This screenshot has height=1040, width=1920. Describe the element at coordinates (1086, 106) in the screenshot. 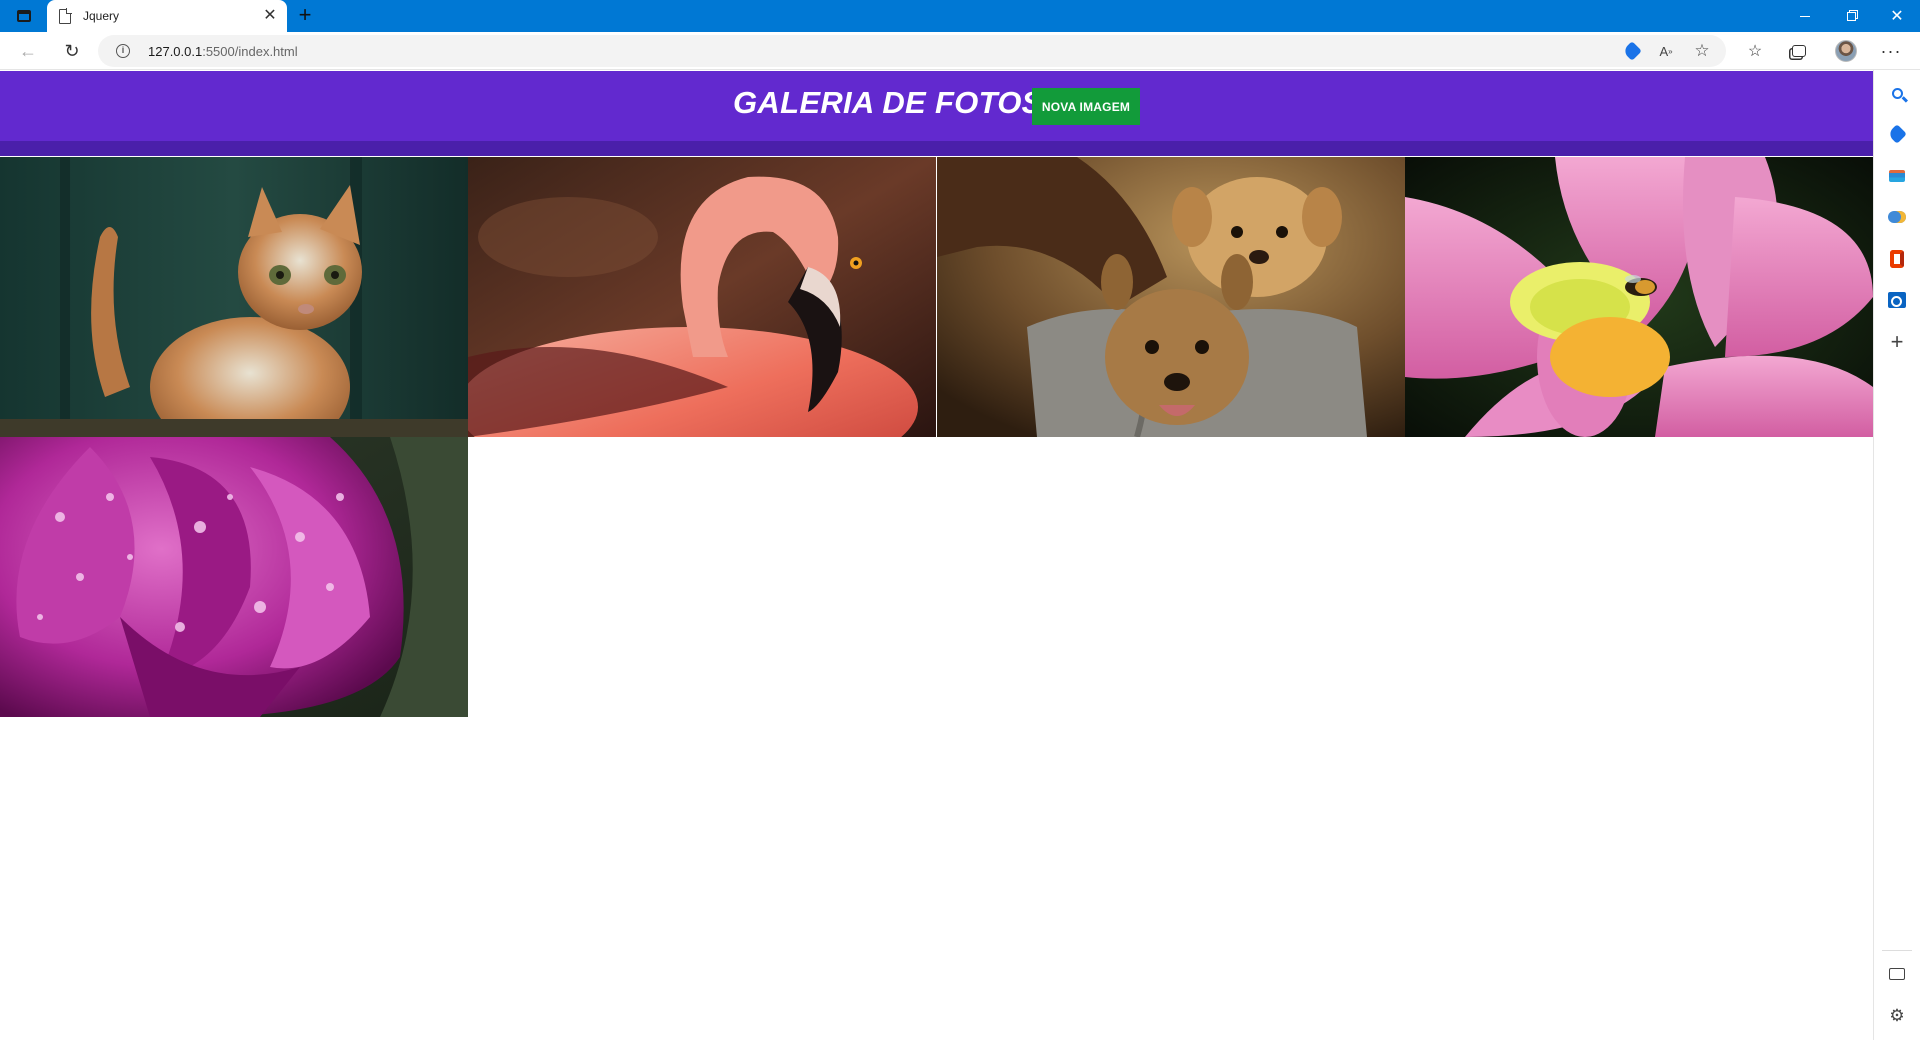

I see `new-image-button: NOVA IMAGEM` at that location.